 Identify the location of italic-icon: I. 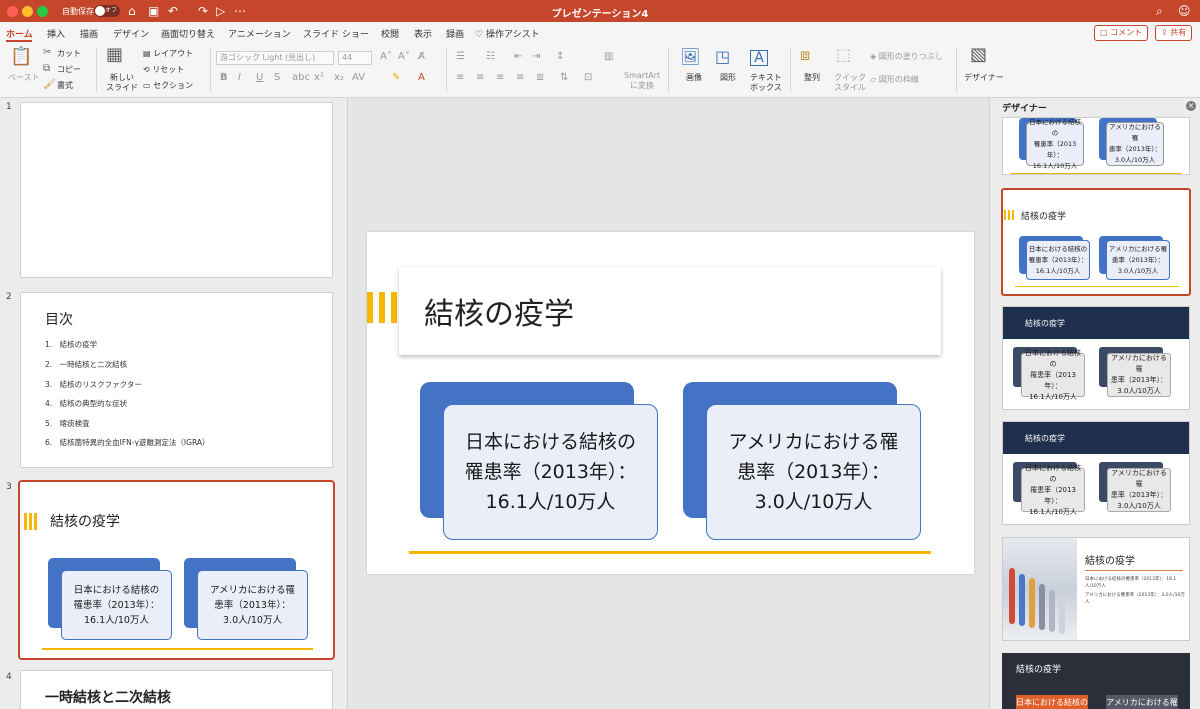
(239, 78).